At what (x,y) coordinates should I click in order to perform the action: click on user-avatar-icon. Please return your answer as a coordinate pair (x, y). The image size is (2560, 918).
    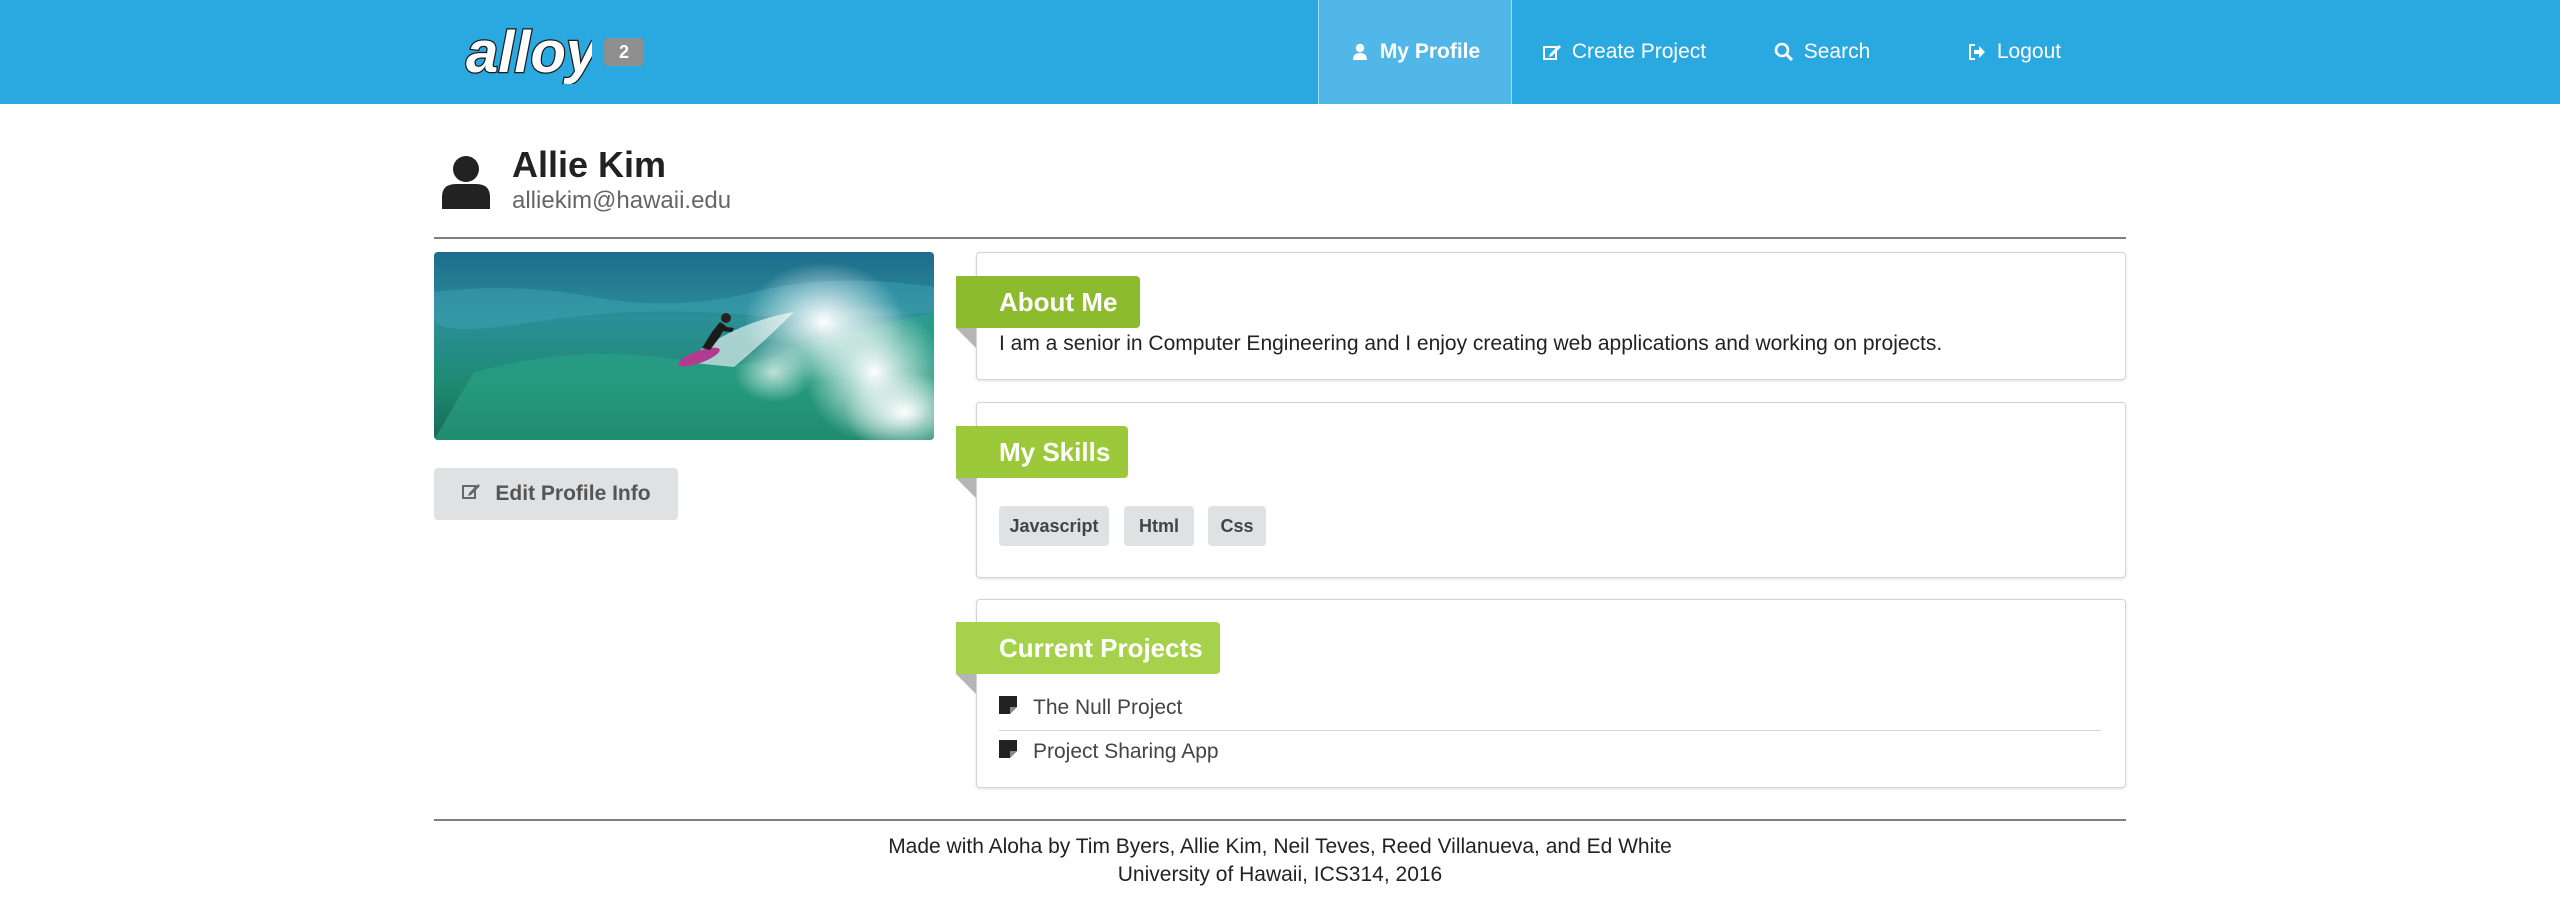
    Looking at the image, I should click on (466, 182).